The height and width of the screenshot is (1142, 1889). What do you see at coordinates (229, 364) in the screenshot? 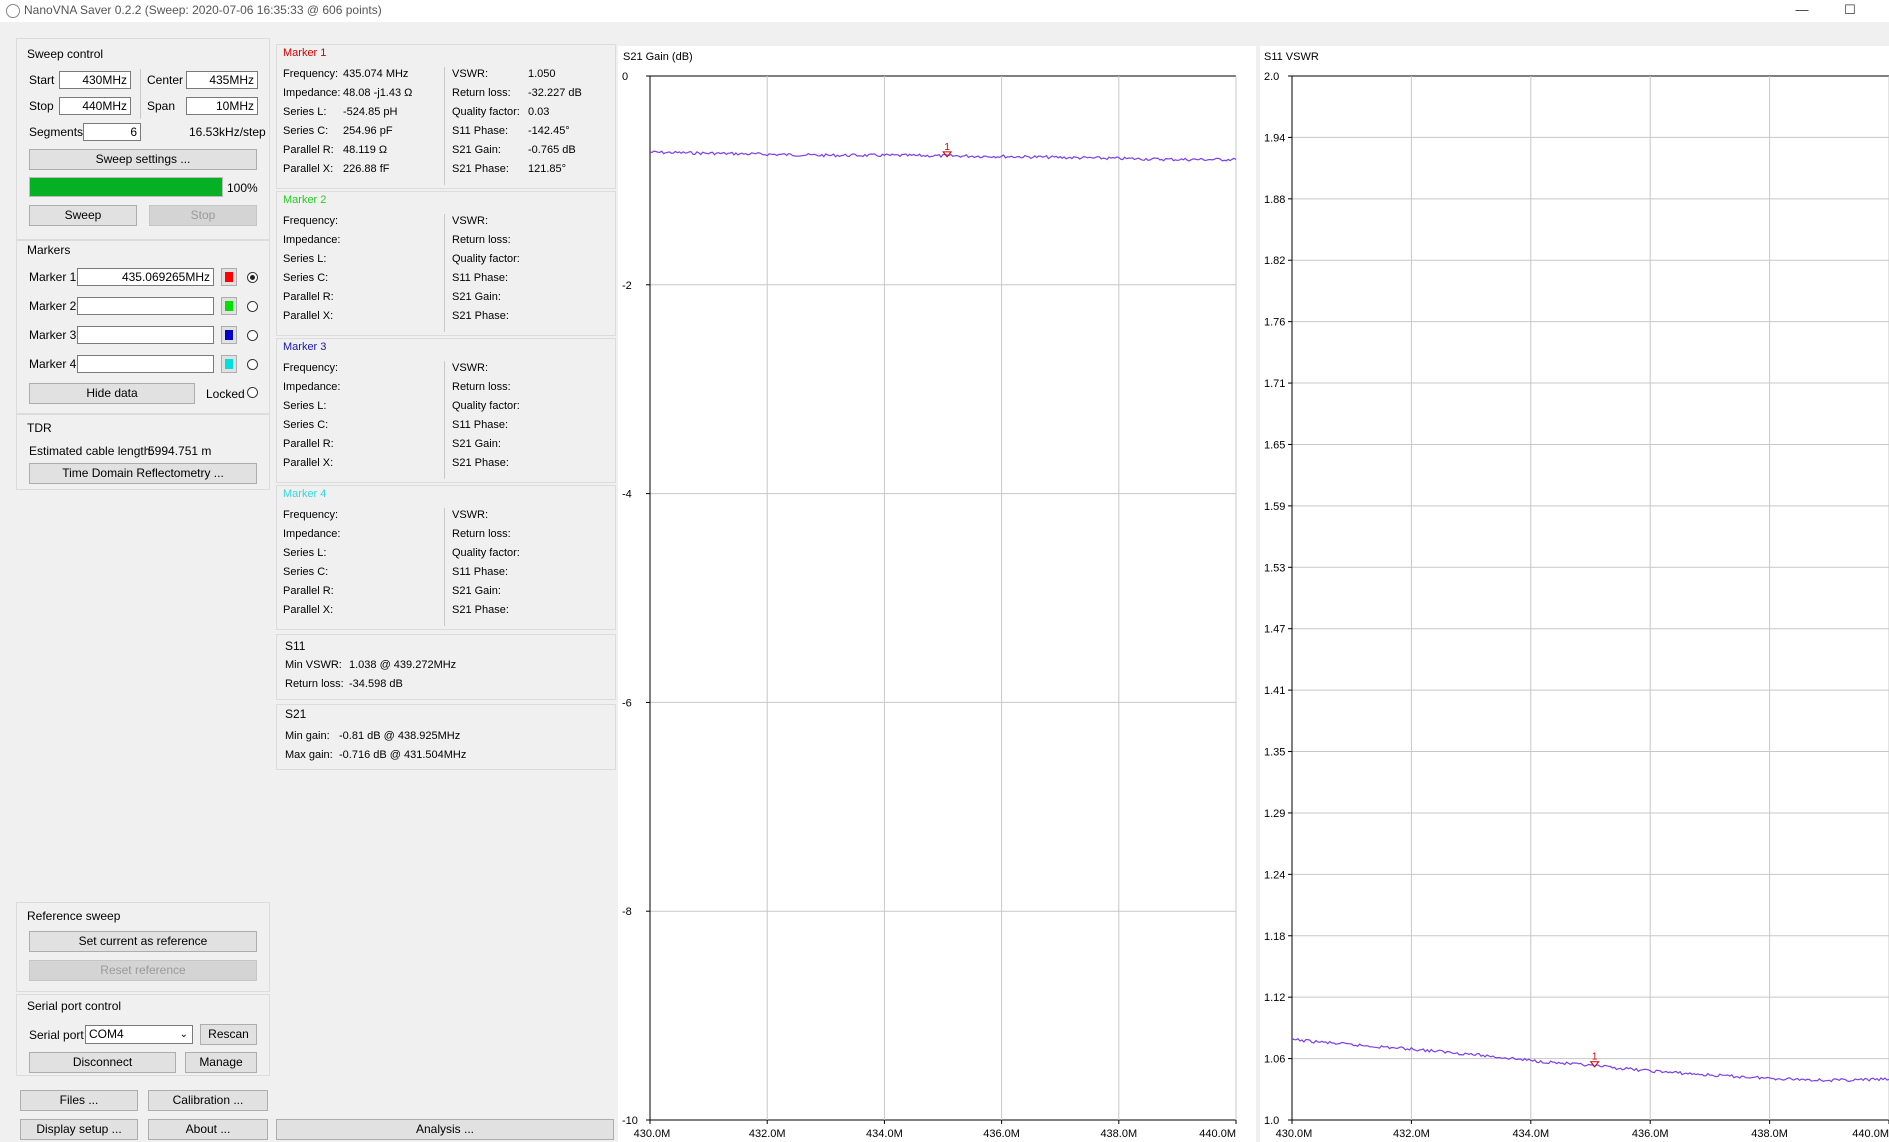
I see `marker-4-color-button` at bounding box center [229, 364].